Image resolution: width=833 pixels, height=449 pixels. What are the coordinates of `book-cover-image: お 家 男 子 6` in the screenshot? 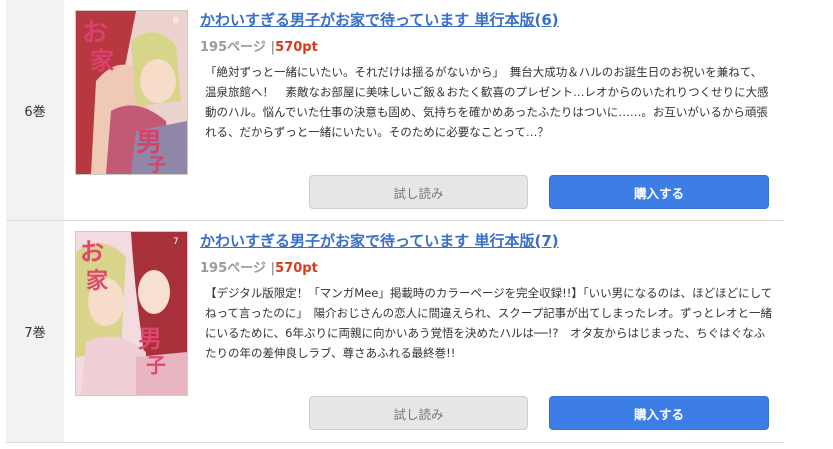 It's located at (131, 92).